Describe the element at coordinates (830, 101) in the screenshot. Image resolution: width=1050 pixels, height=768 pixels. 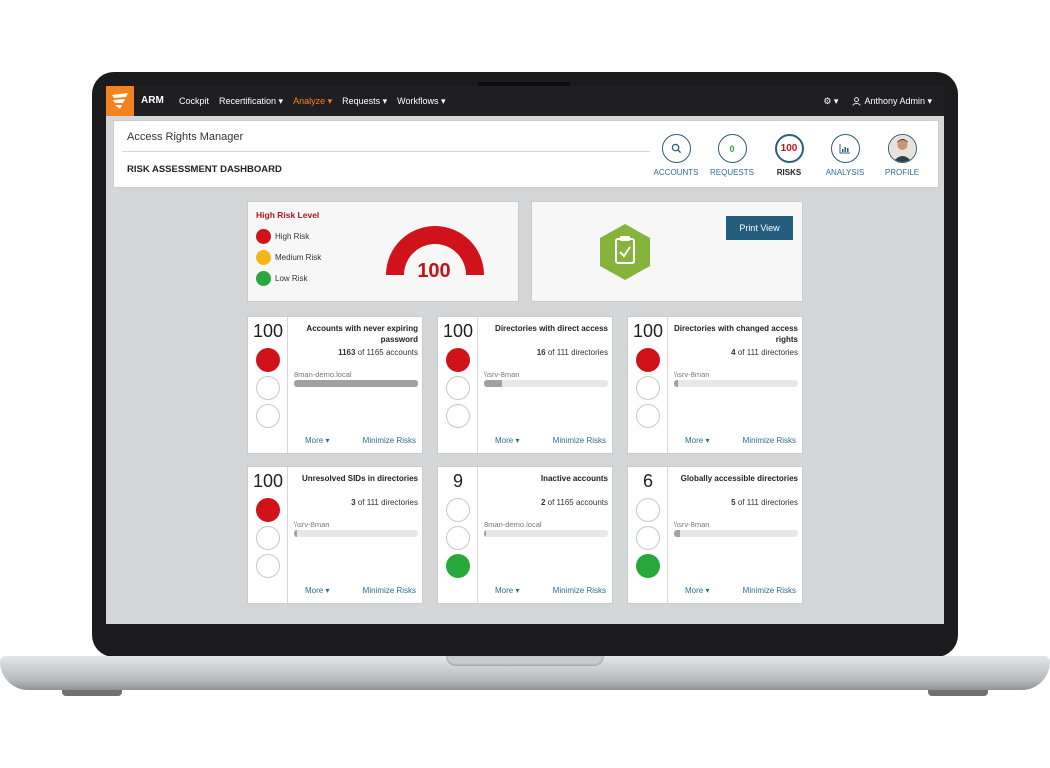
I see `settings-menu: ⚙ ▾` at that location.